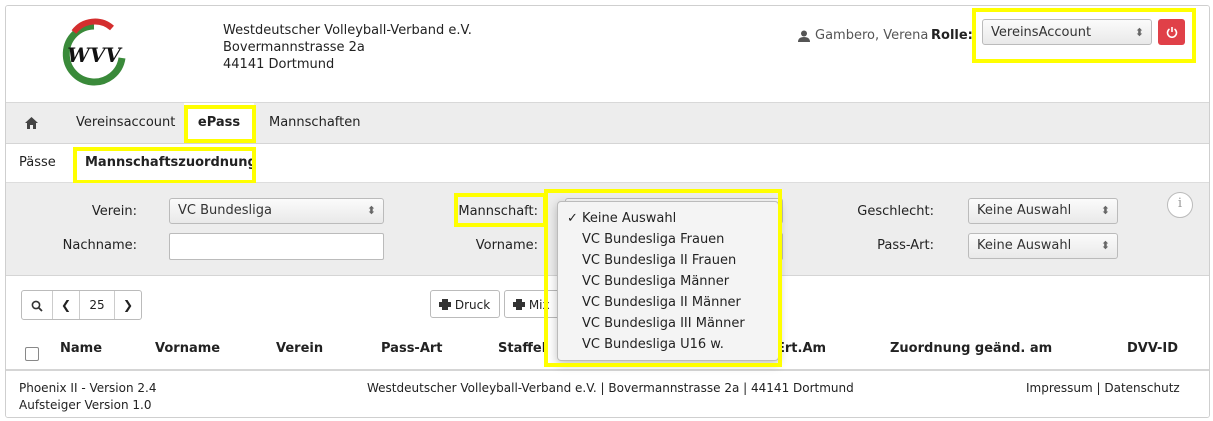 This screenshot has width=1213, height=421. What do you see at coordinates (114, 211) in the screenshot?
I see `verein-label: Verein:` at bounding box center [114, 211].